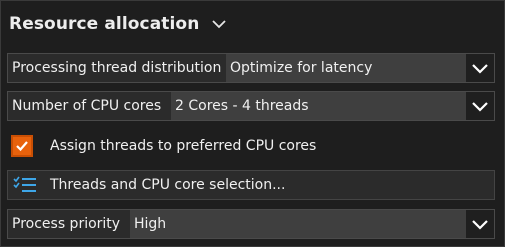  What do you see at coordinates (183, 146) in the screenshot?
I see `assign-threads-label: Assign threads to preferred CPU cores` at bounding box center [183, 146].